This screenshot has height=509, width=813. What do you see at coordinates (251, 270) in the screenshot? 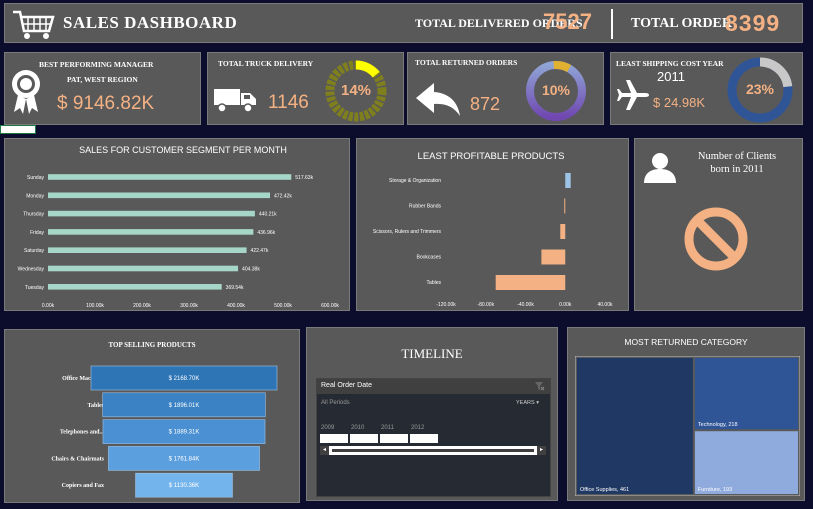
I see `sales-data-label: 404.38k` at bounding box center [251, 270].